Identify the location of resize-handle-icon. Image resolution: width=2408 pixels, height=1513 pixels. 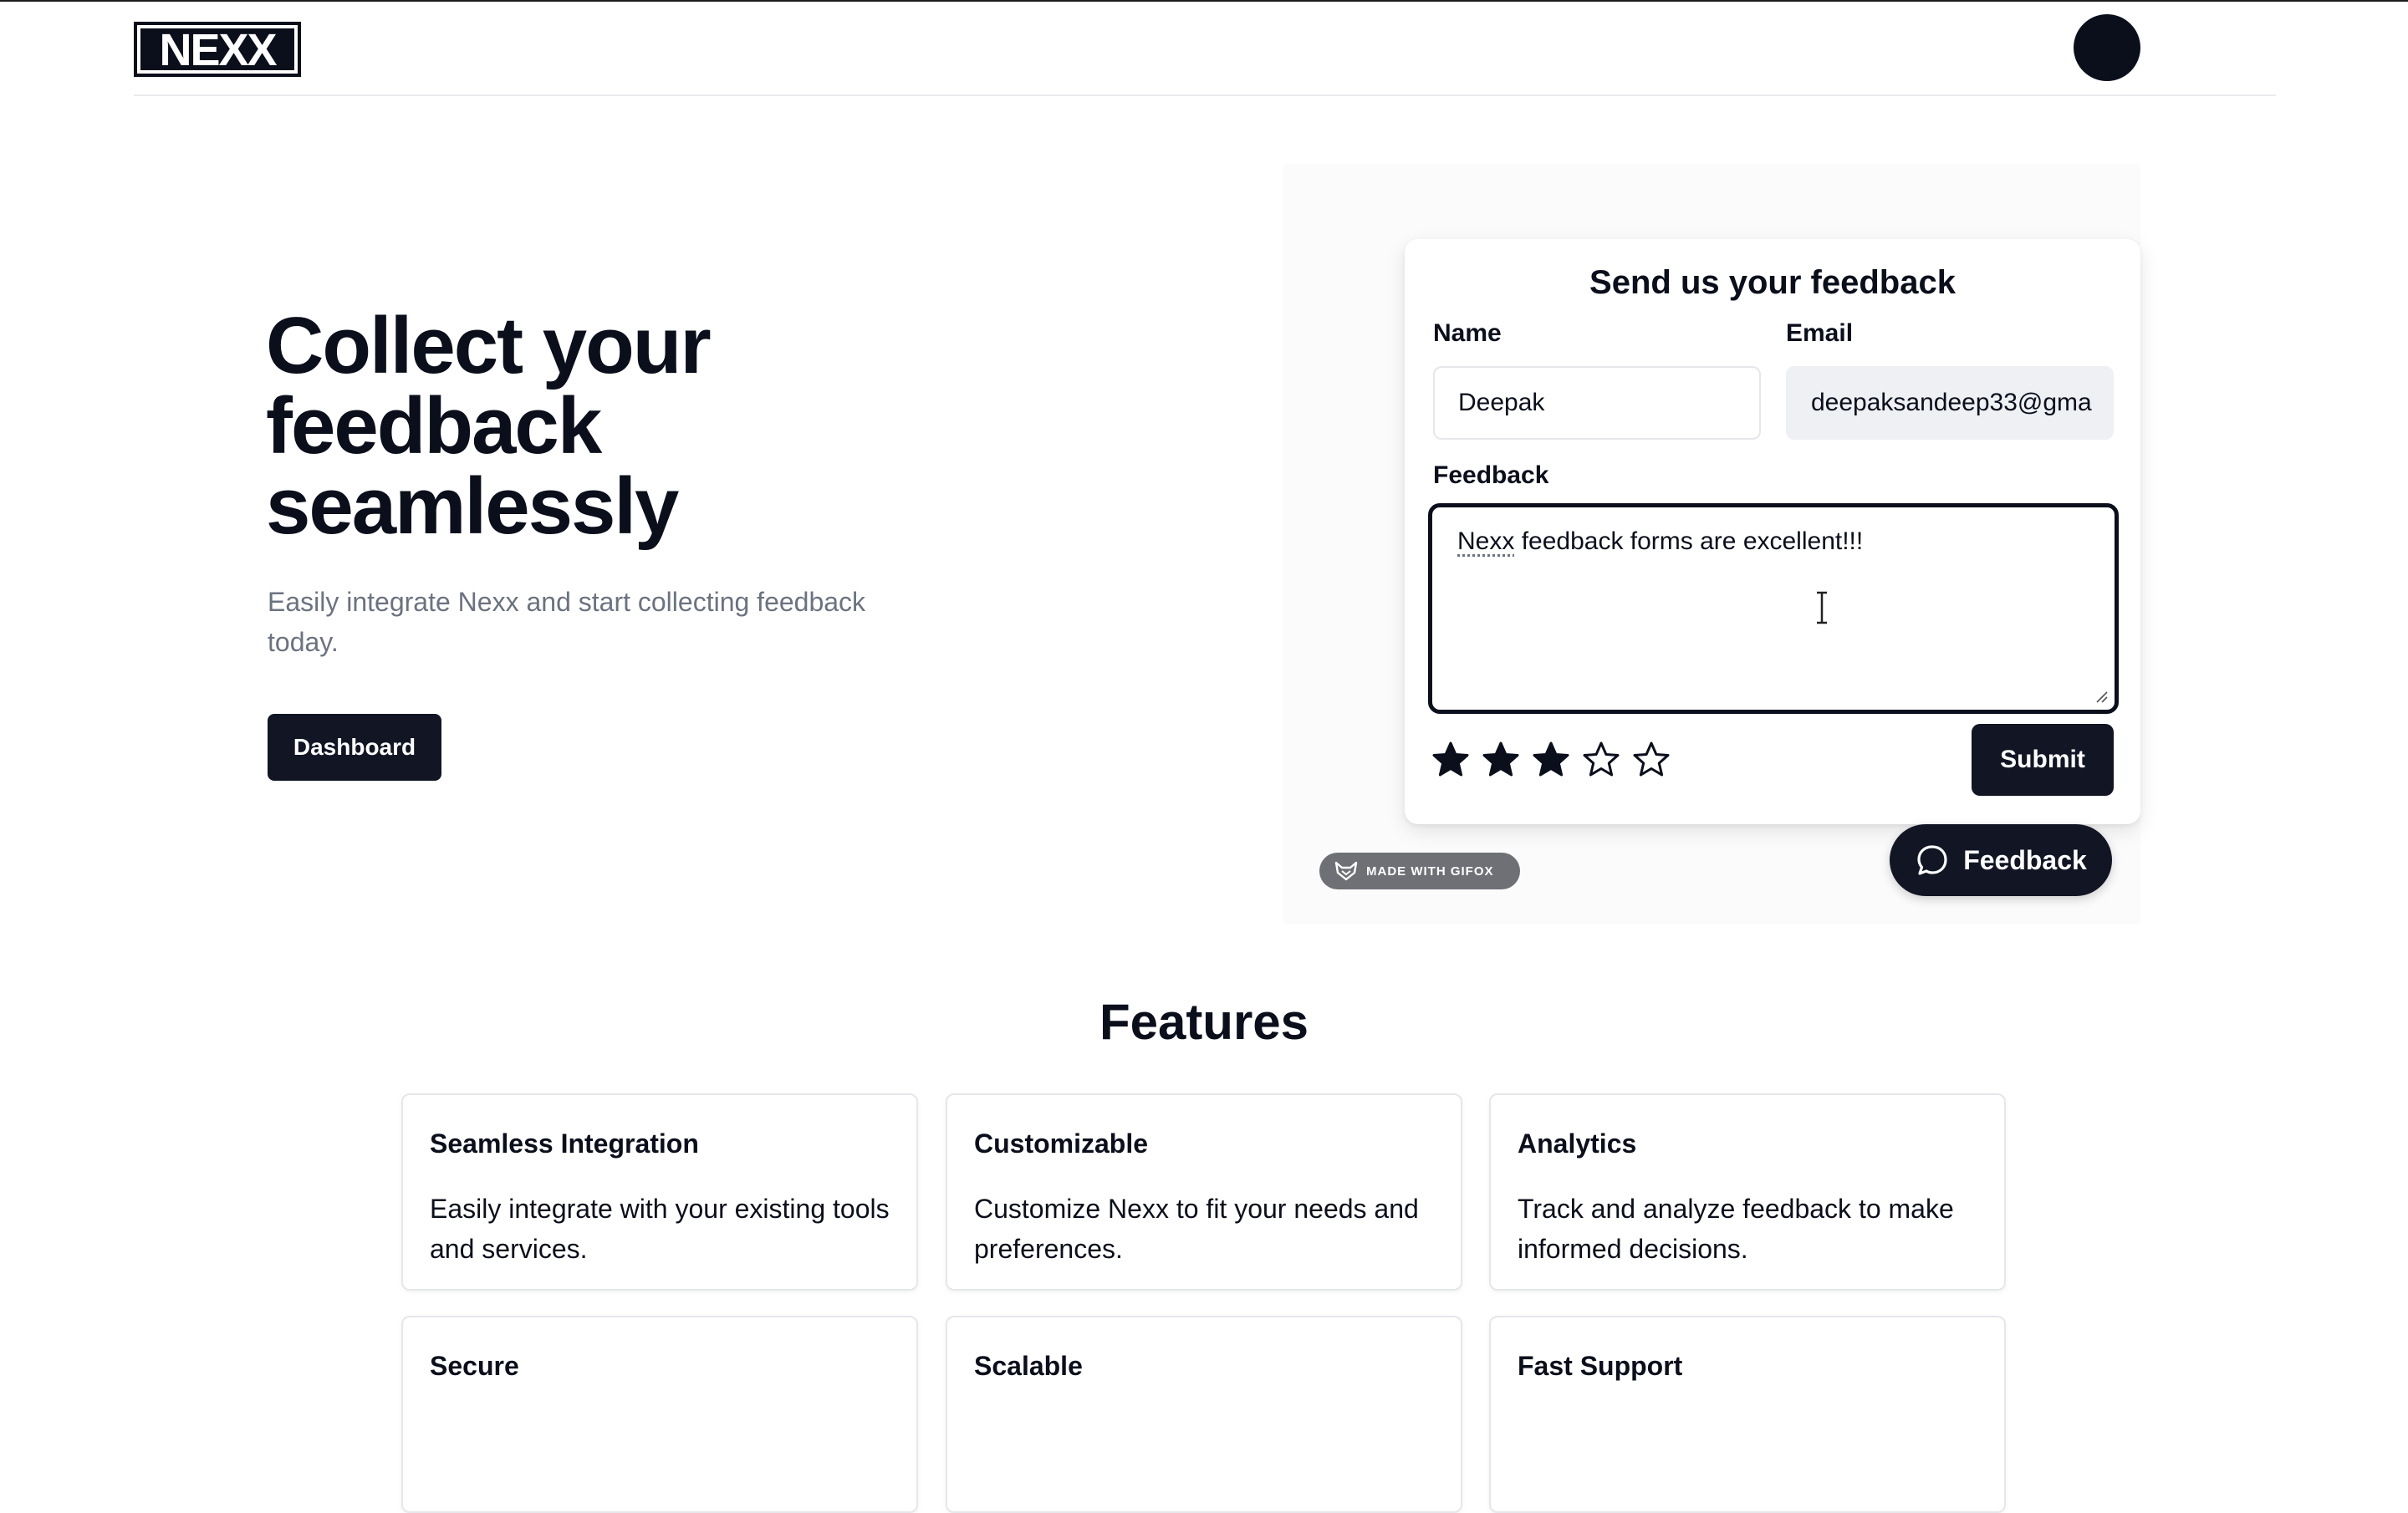
(2100, 695).